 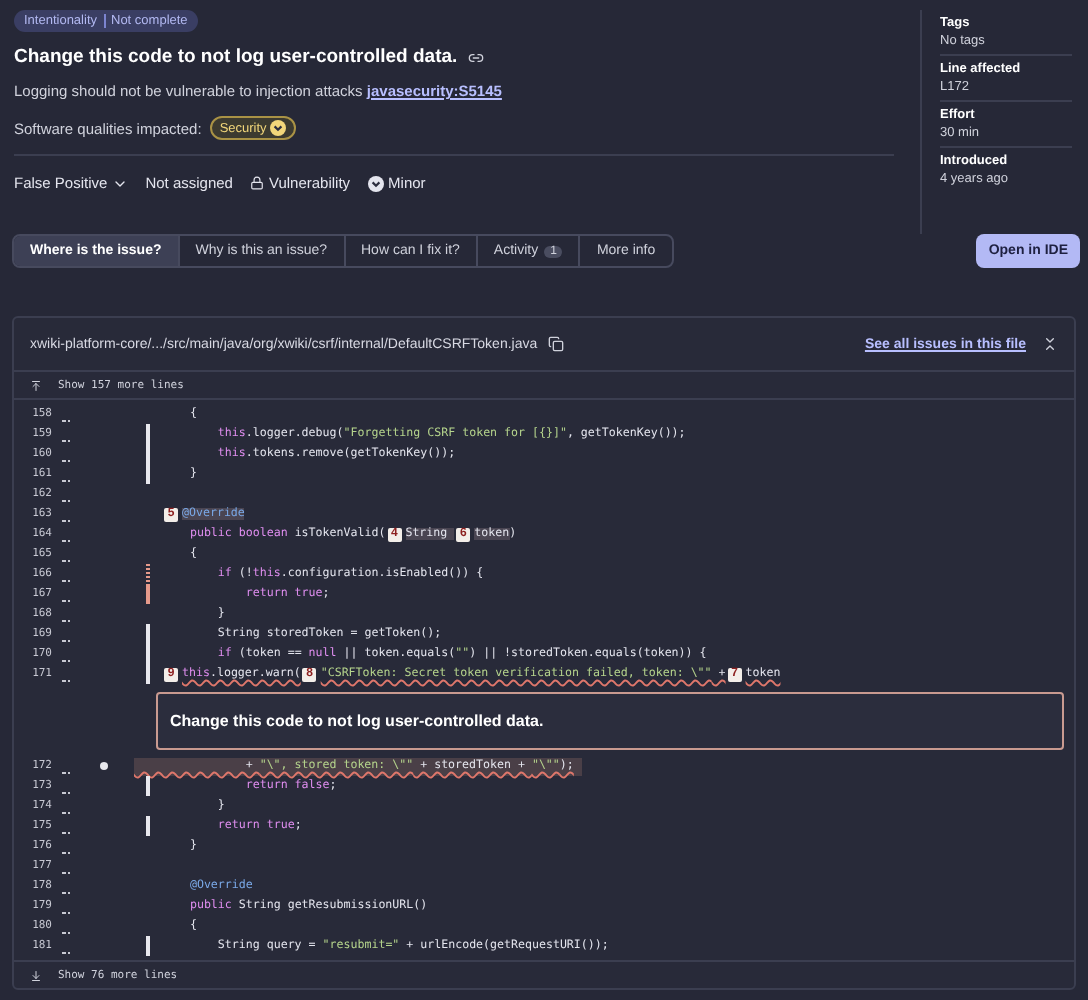 What do you see at coordinates (376, 183) in the screenshot?
I see `severity-icon` at bounding box center [376, 183].